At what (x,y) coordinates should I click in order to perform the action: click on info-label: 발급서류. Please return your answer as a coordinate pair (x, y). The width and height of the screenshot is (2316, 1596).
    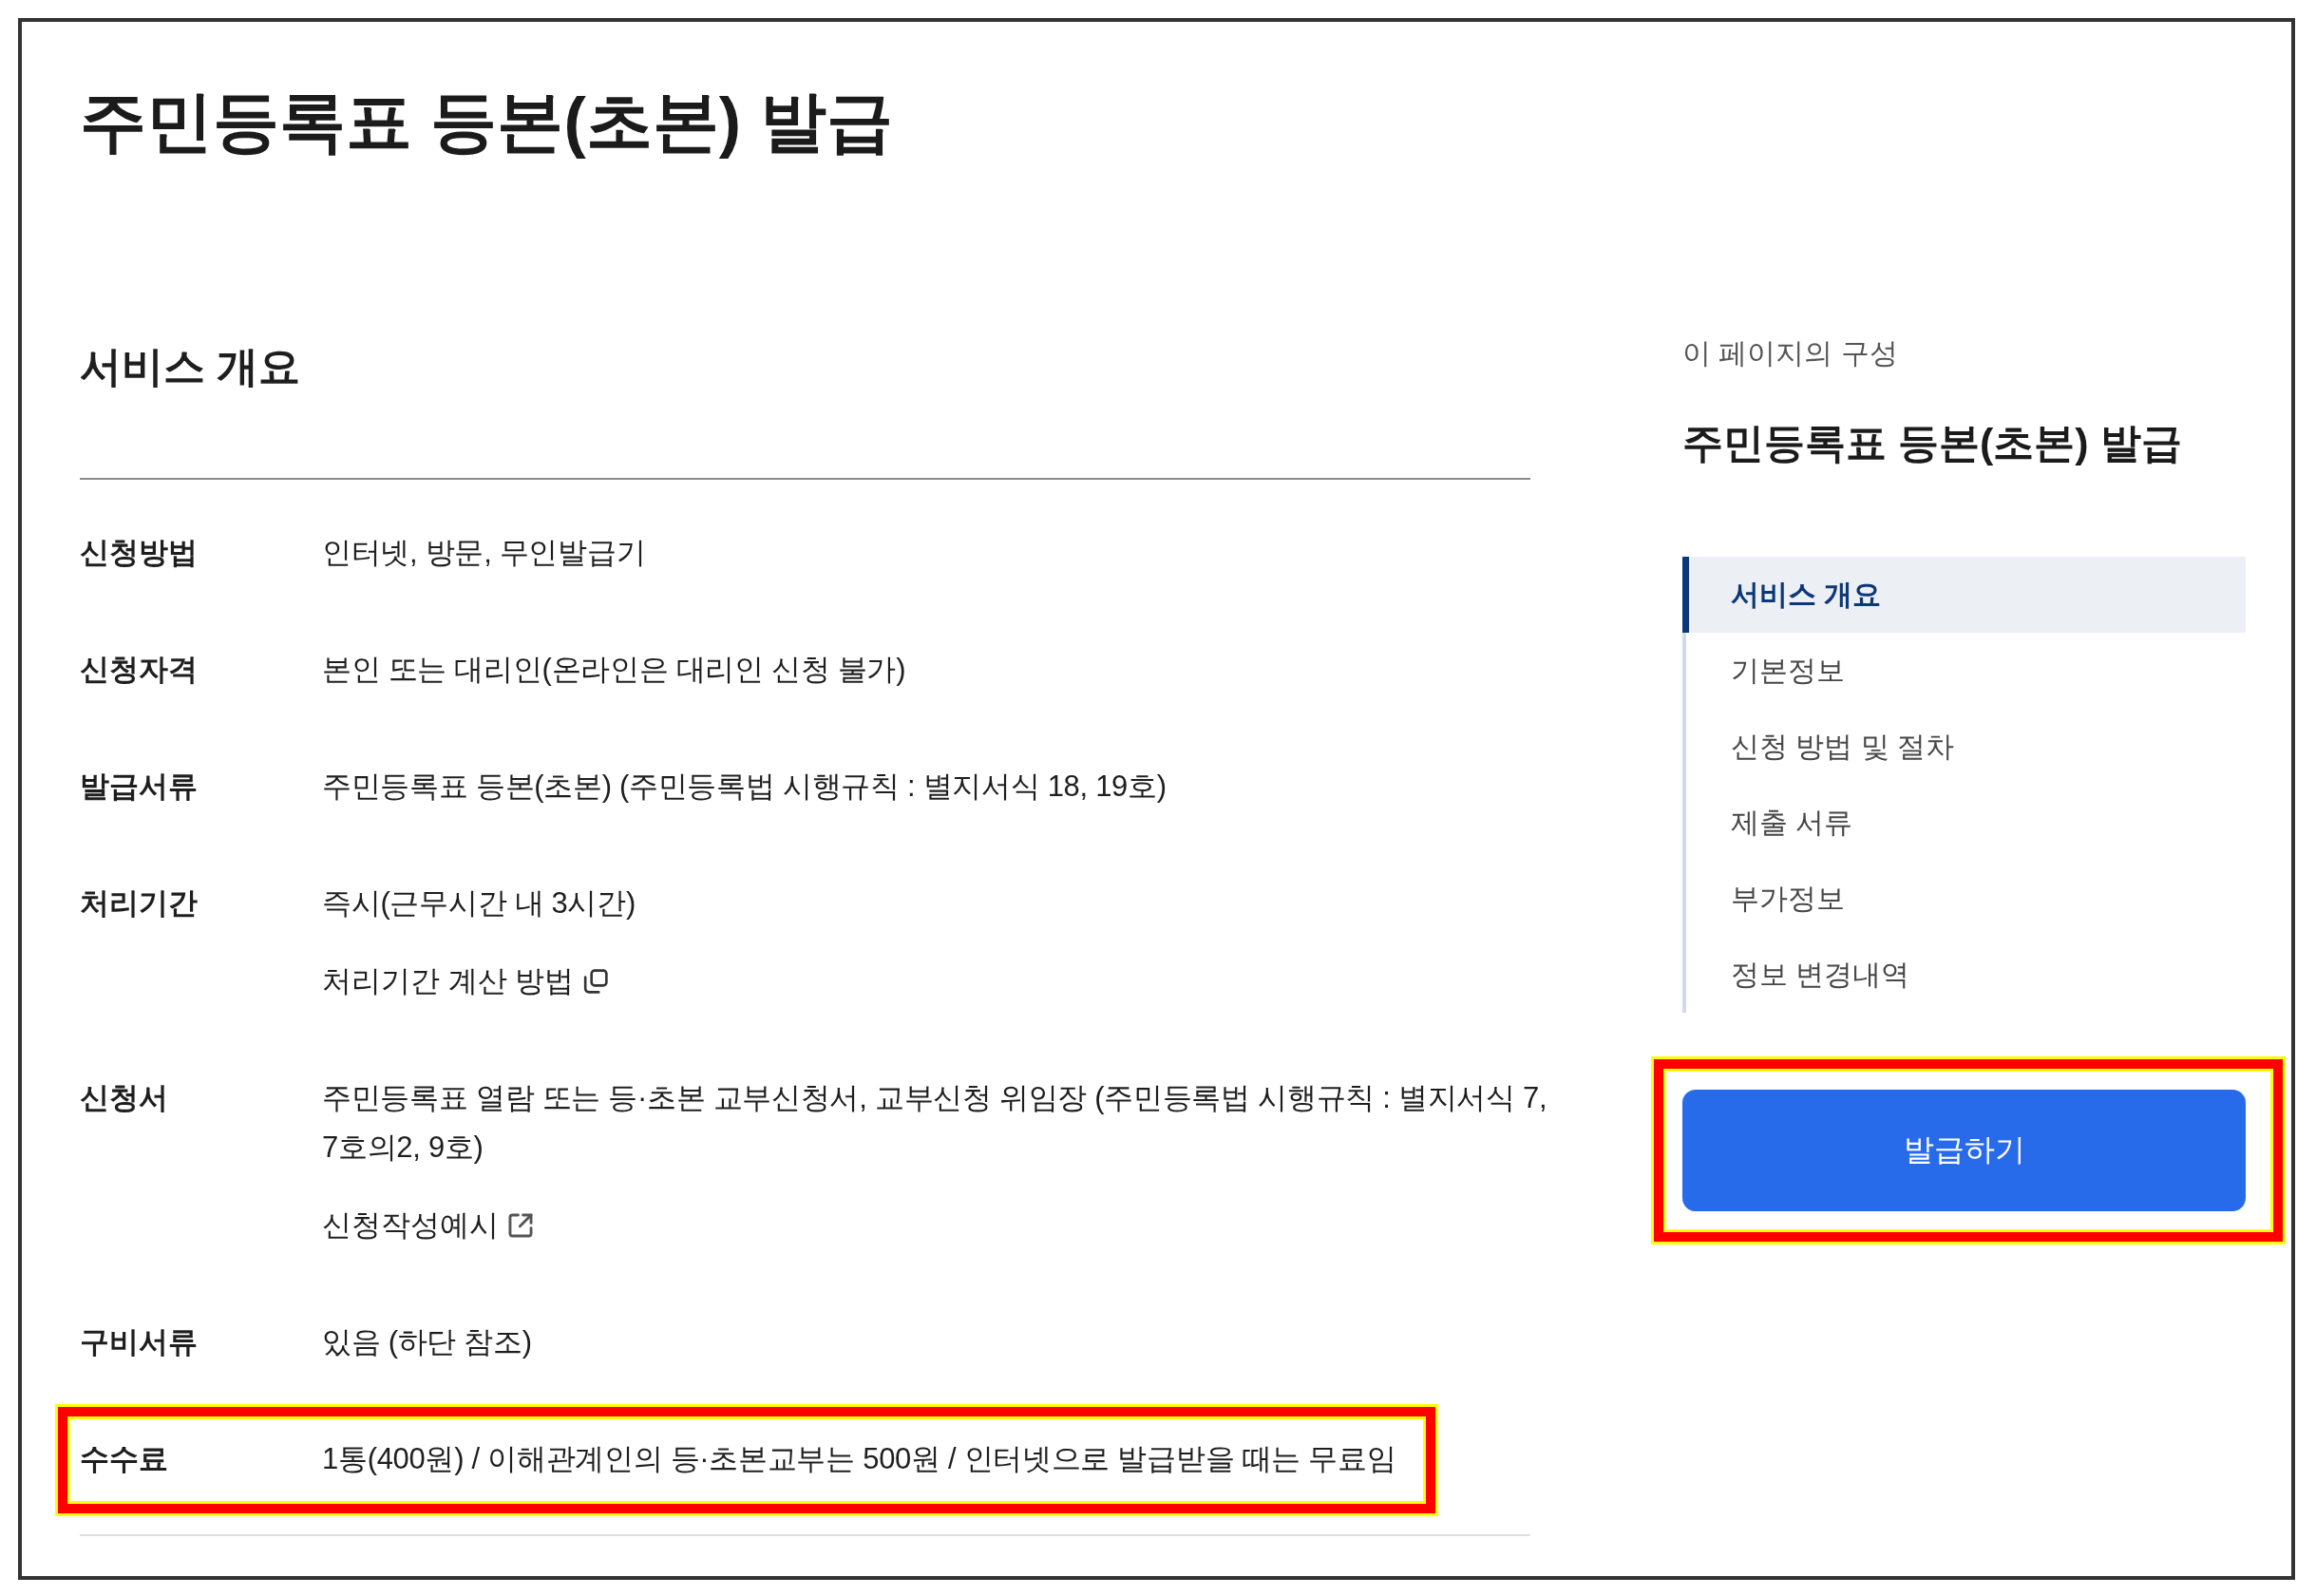
    Looking at the image, I should click on (139, 787).